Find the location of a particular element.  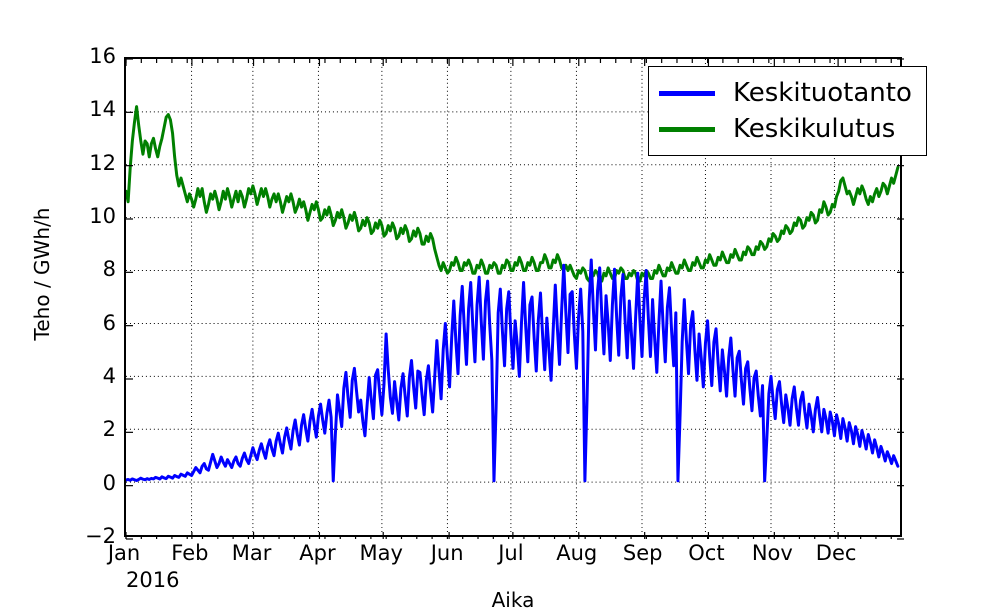

legend-color-swatch-keskikulutus is located at coordinates (687, 129).